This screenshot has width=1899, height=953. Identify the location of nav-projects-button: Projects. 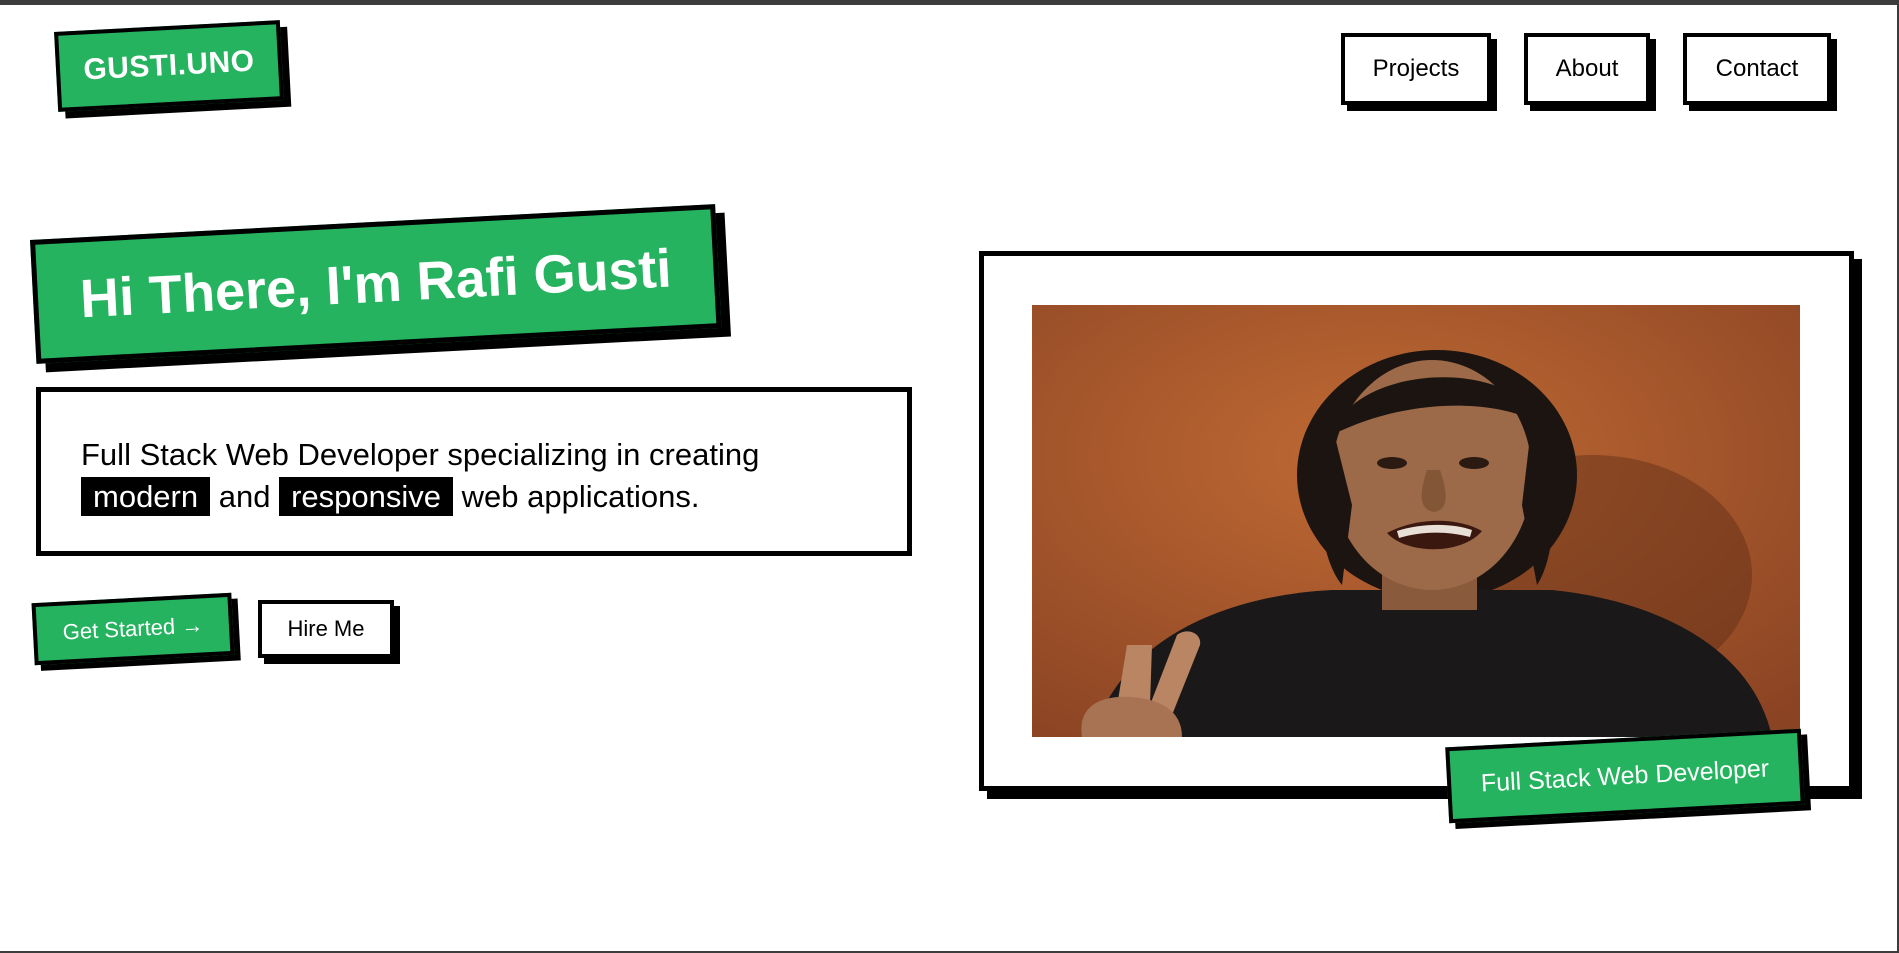
(1416, 69).